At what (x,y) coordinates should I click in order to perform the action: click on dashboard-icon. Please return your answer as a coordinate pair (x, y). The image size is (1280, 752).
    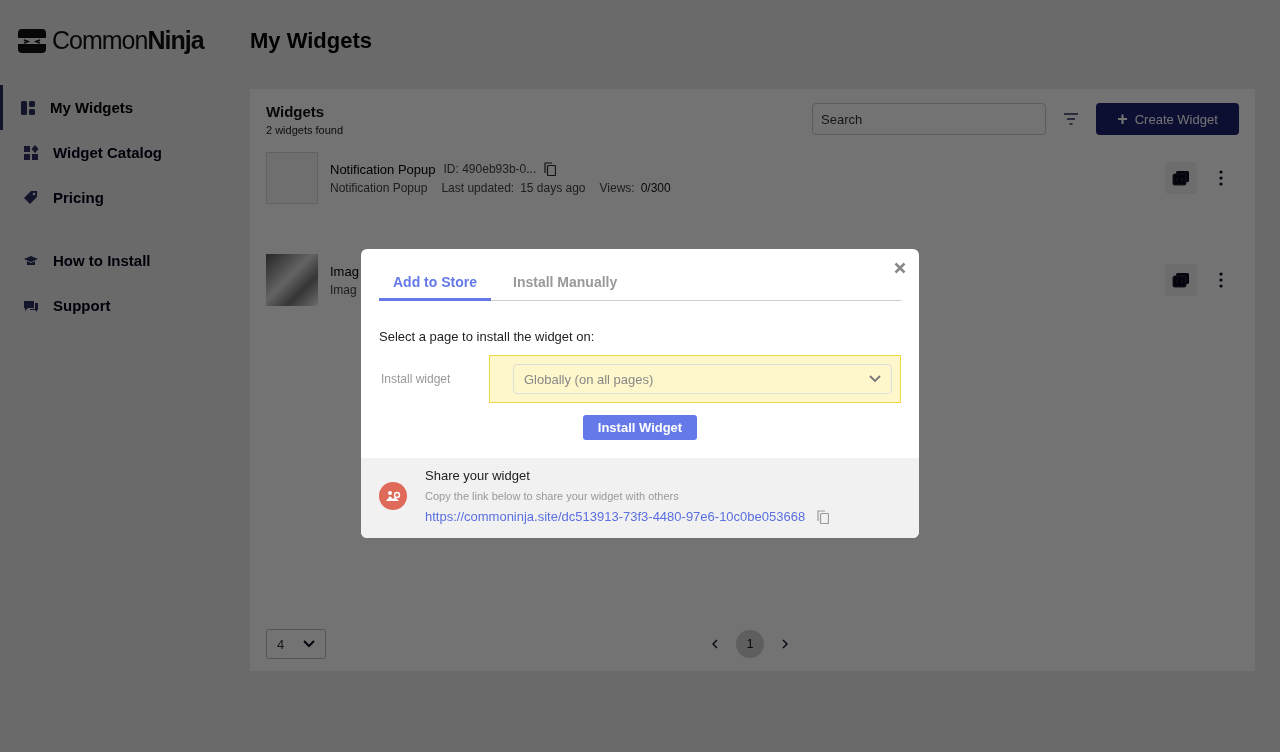
    Looking at the image, I should click on (28, 107).